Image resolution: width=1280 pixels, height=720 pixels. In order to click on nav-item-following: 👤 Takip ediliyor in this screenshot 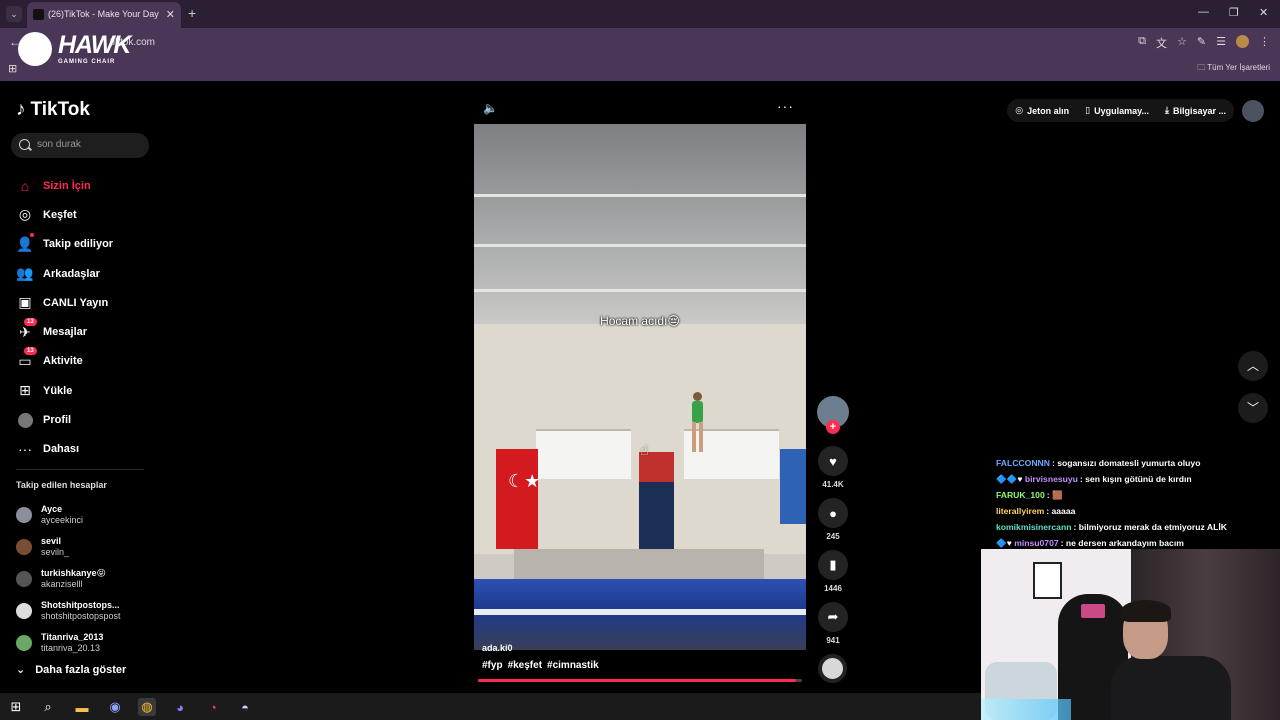, I will do `click(64, 244)`.